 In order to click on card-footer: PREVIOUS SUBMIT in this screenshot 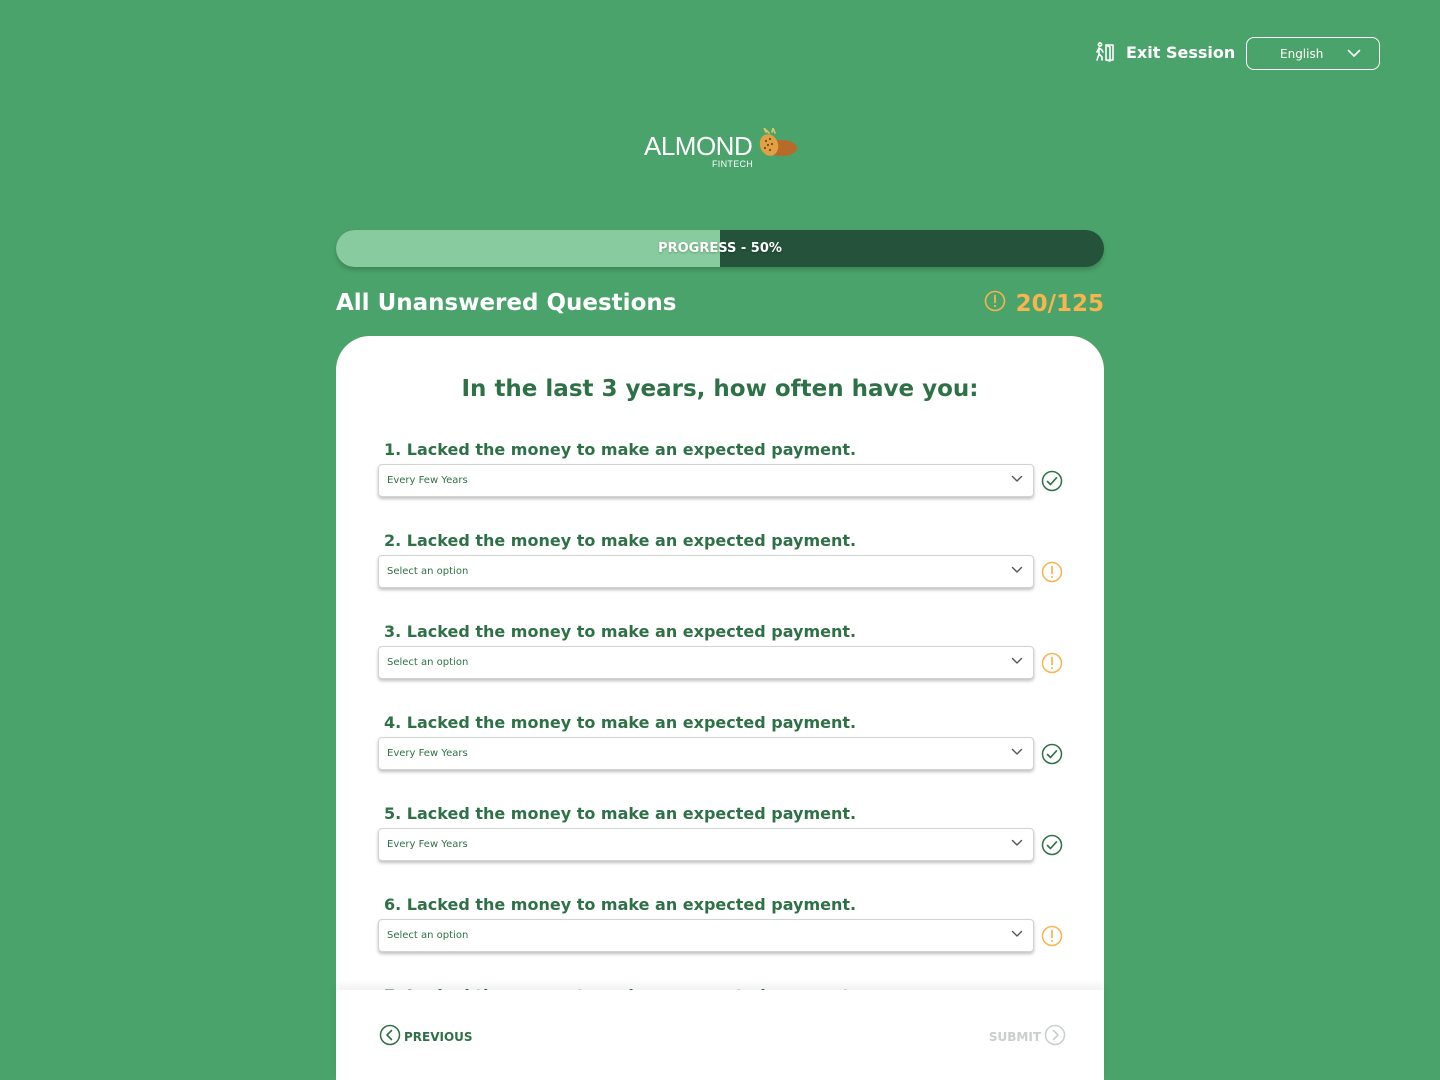, I will do `click(720, 1035)`.